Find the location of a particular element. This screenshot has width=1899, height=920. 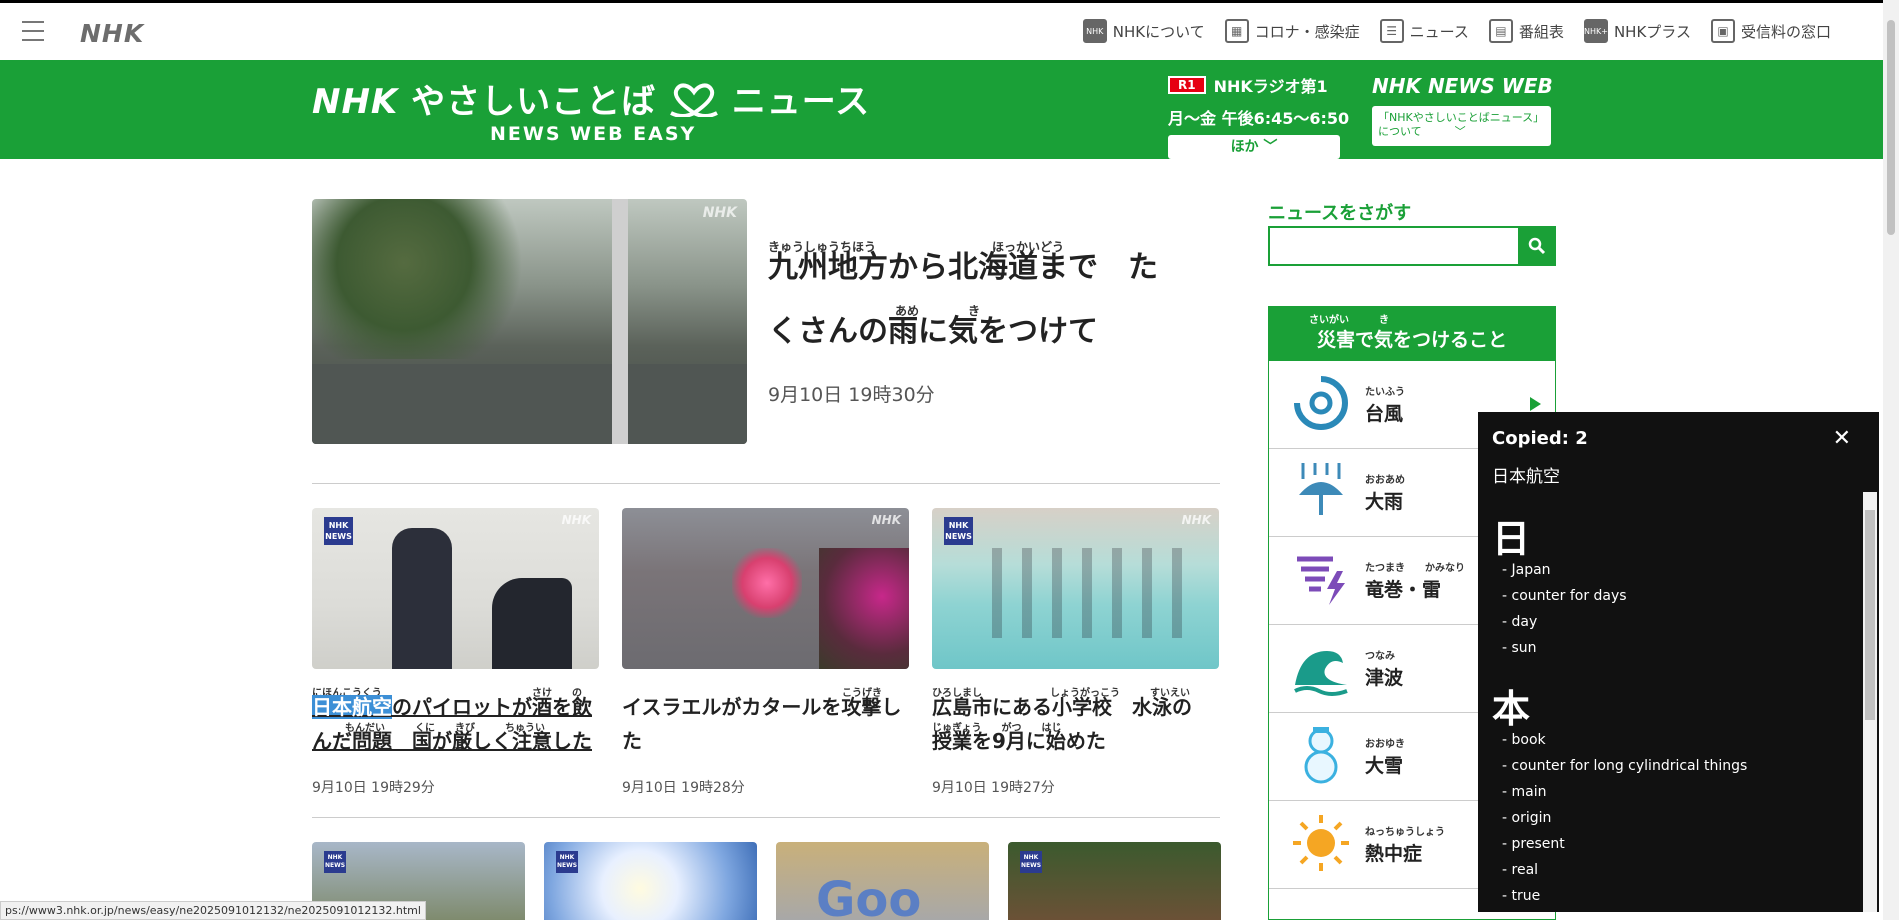

popup-scrollbar is located at coordinates (1870, 702).